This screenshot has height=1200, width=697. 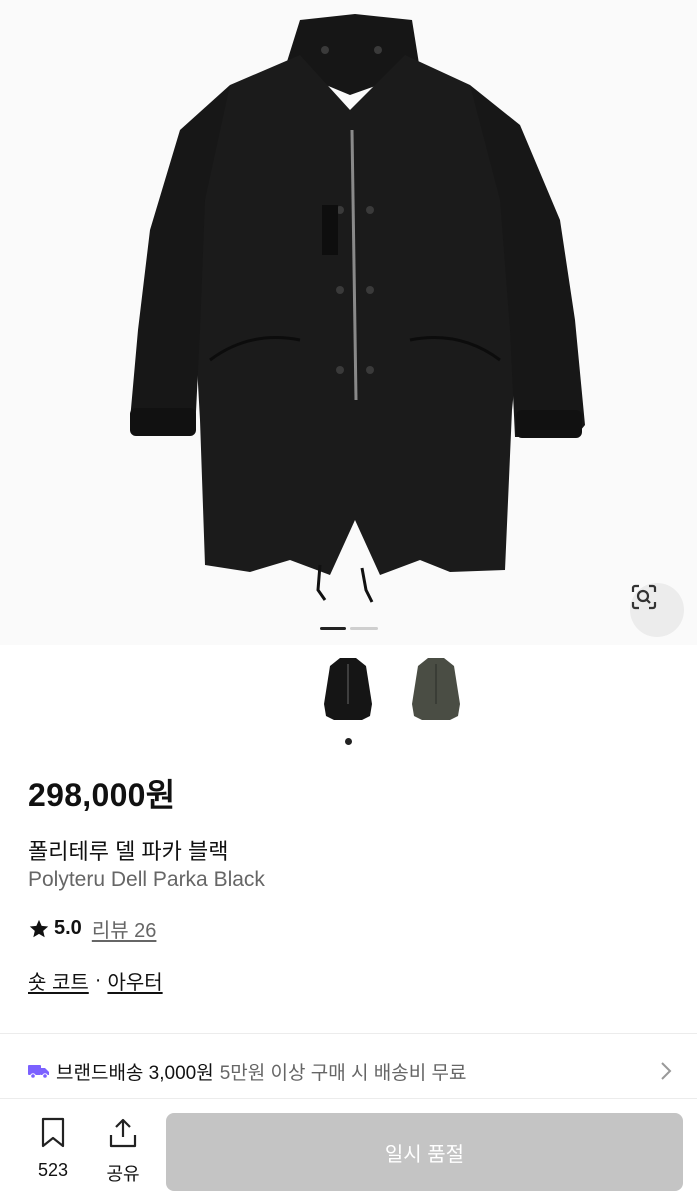 I want to click on star-icon, so click(x=39, y=928).